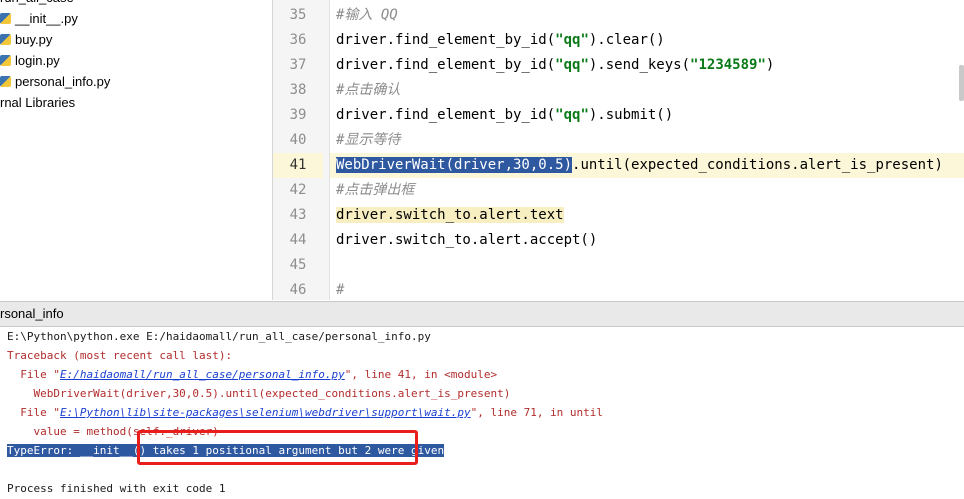  What do you see at coordinates (368, 90) in the screenshot?
I see `code-line: #点击确认` at bounding box center [368, 90].